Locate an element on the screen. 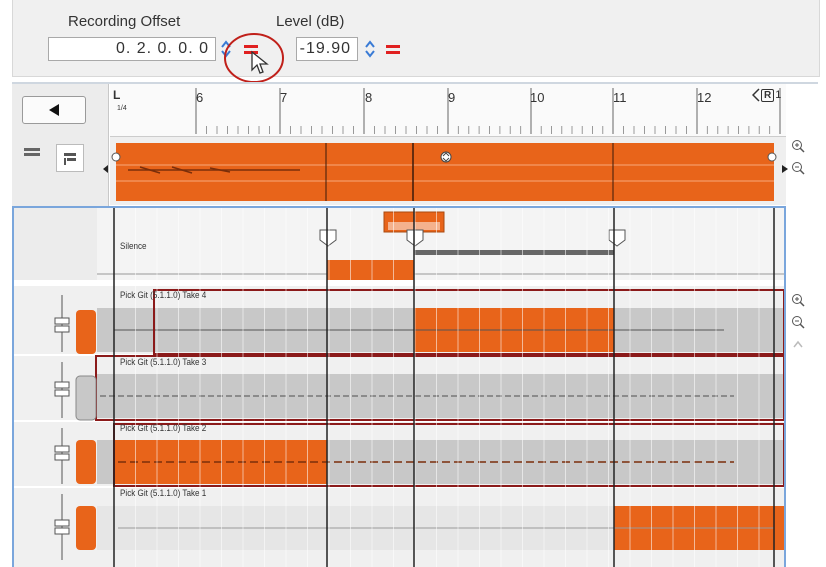 This screenshot has height=567, width=826. bar-number-9: 9 is located at coordinates (452, 97).